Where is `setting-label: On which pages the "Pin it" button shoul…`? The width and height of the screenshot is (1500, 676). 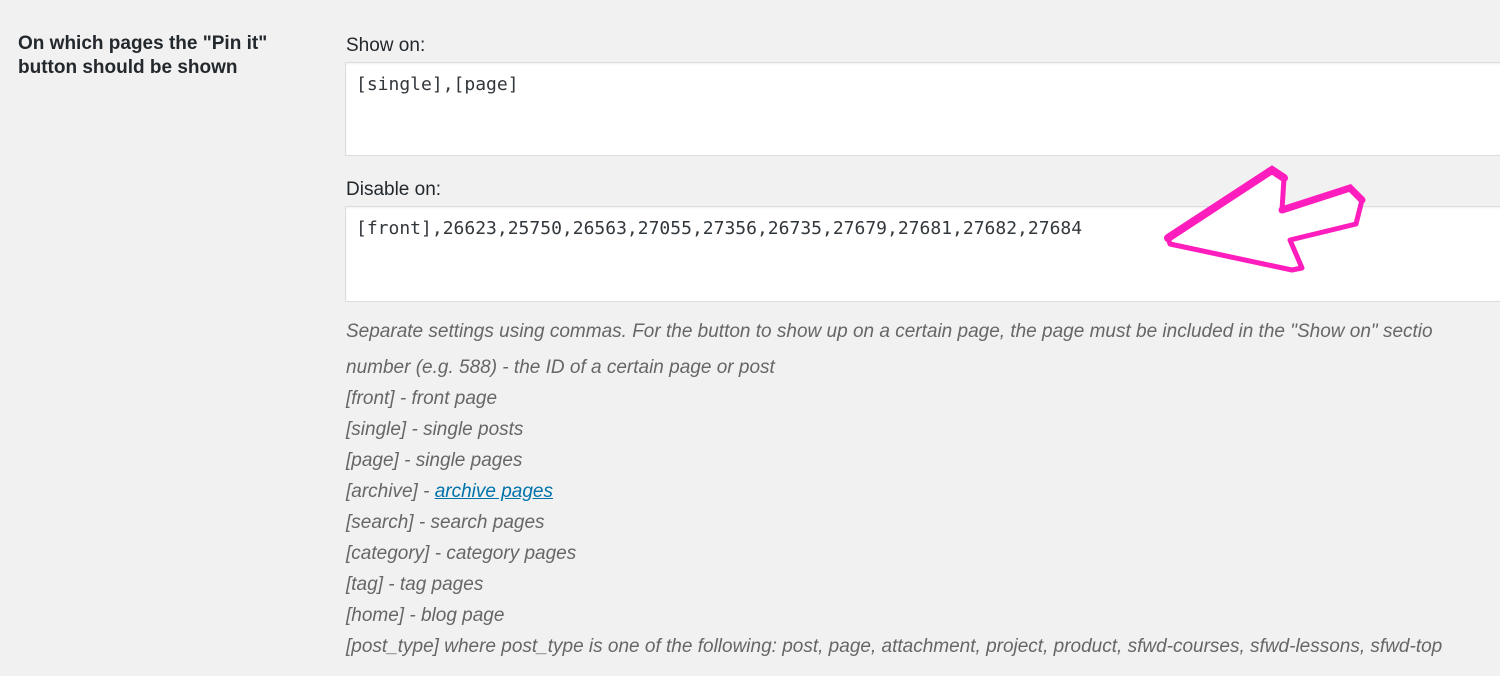 setting-label: On which pages the "Pin it" button shoul… is located at coordinates (168, 56).